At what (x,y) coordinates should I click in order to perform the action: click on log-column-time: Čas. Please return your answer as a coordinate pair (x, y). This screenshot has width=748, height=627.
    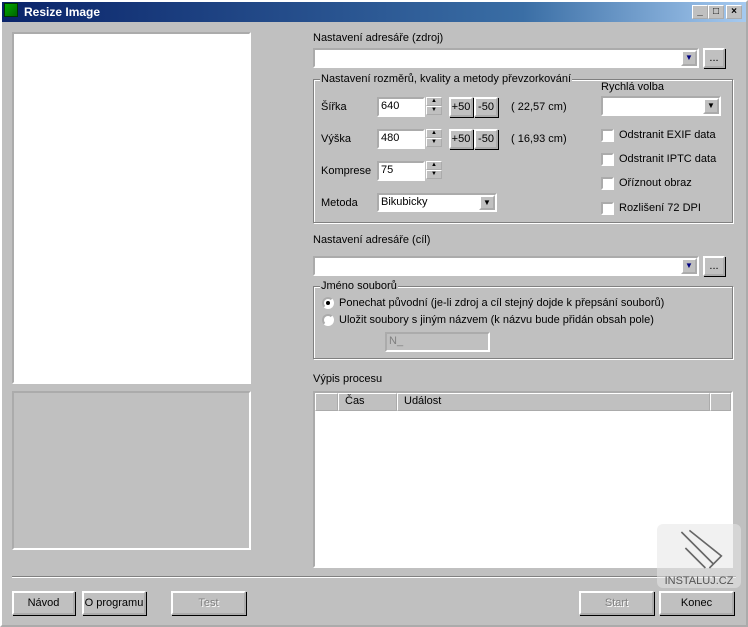
    Looking at the image, I should click on (367, 402).